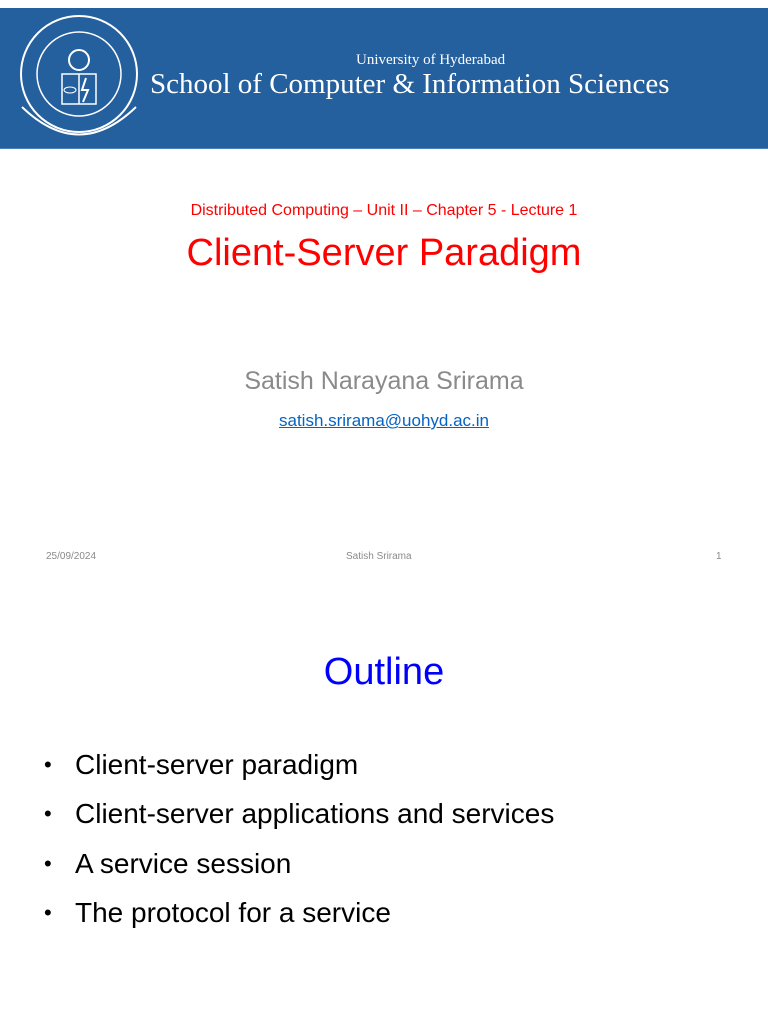 Image resolution: width=768 pixels, height=1024 pixels. What do you see at coordinates (379, 556) in the screenshot?
I see `footer-presenter: Satish Srirama` at bounding box center [379, 556].